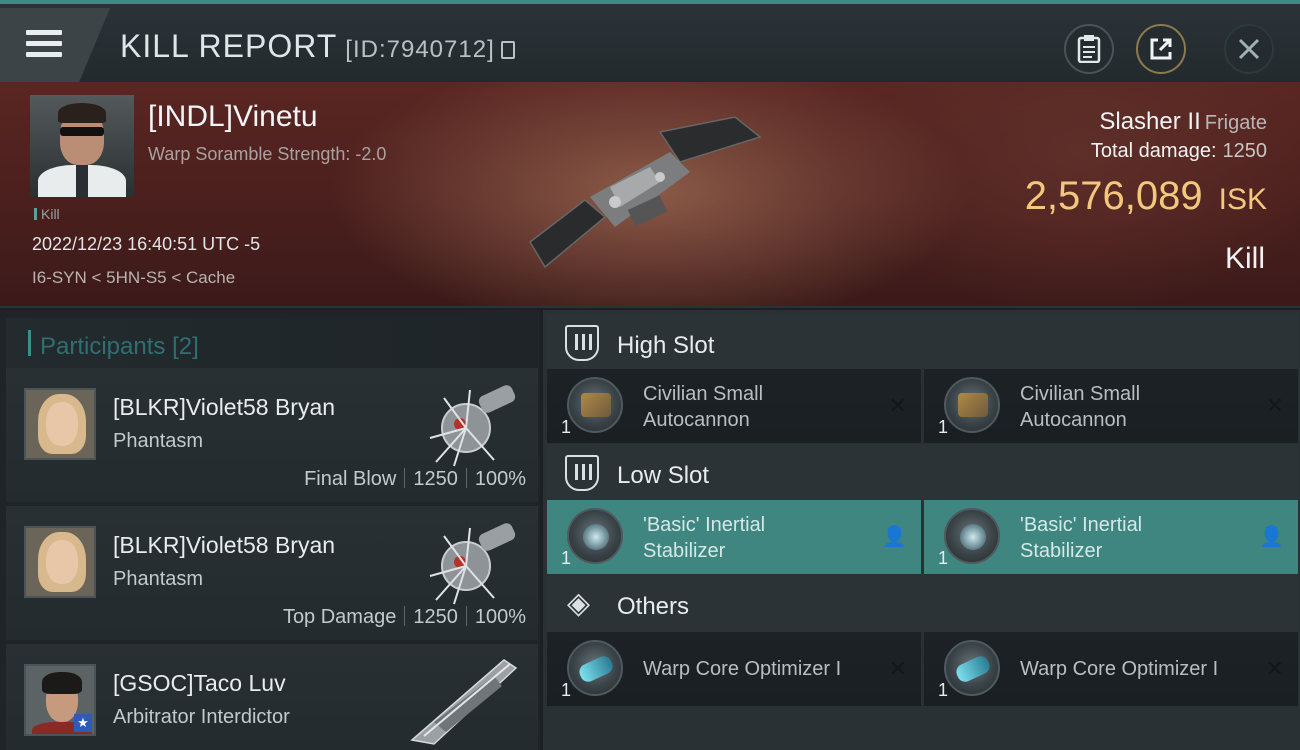 This screenshot has width=1300, height=750. Describe the element at coordinates (1113, 196) in the screenshot. I see `isk-amount: 2,576,089` at that location.